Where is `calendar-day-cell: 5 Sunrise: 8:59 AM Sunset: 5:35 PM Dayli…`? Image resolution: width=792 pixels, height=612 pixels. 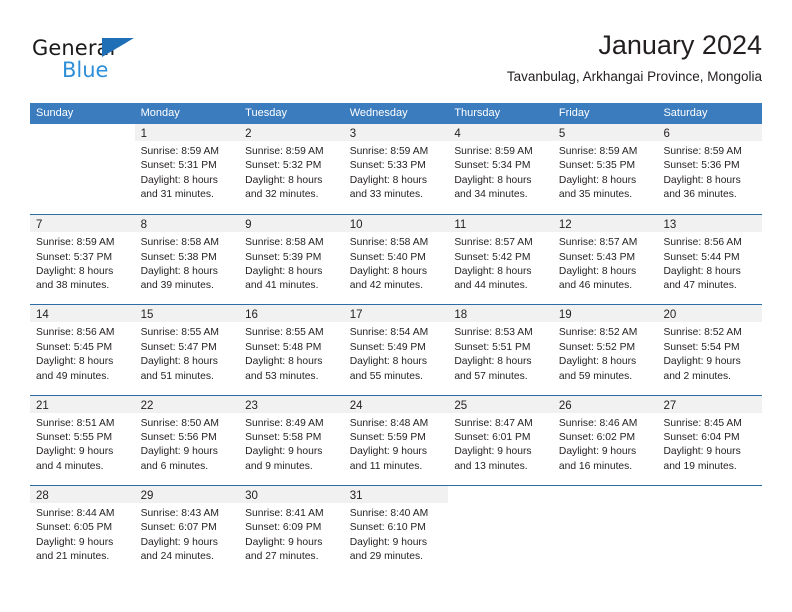 calendar-day-cell: 5 Sunrise: 8:59 AM Sunset: 5:35 PM Dayli… is located at coordinates (605, 169).